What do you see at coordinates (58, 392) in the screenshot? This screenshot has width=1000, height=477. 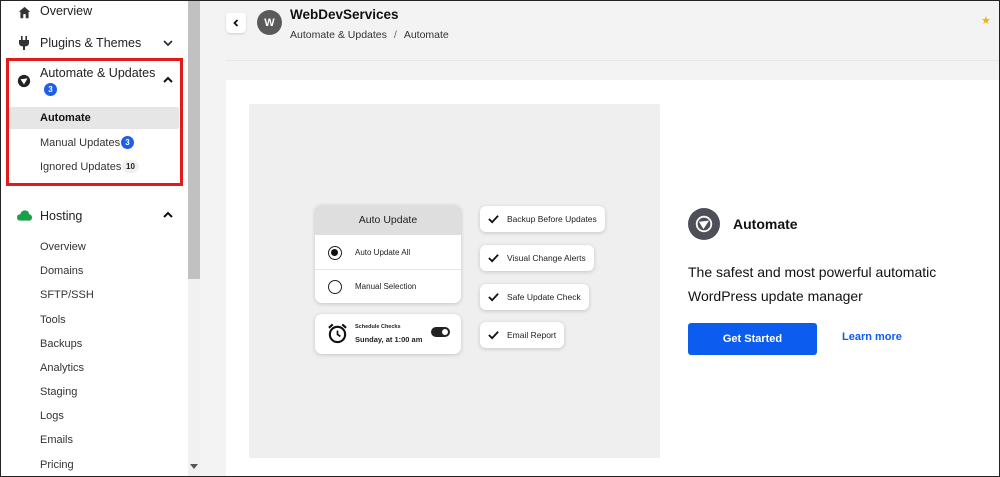 I see `sidebar-subitem-staging: Staging` at bounding box center [58, 392].